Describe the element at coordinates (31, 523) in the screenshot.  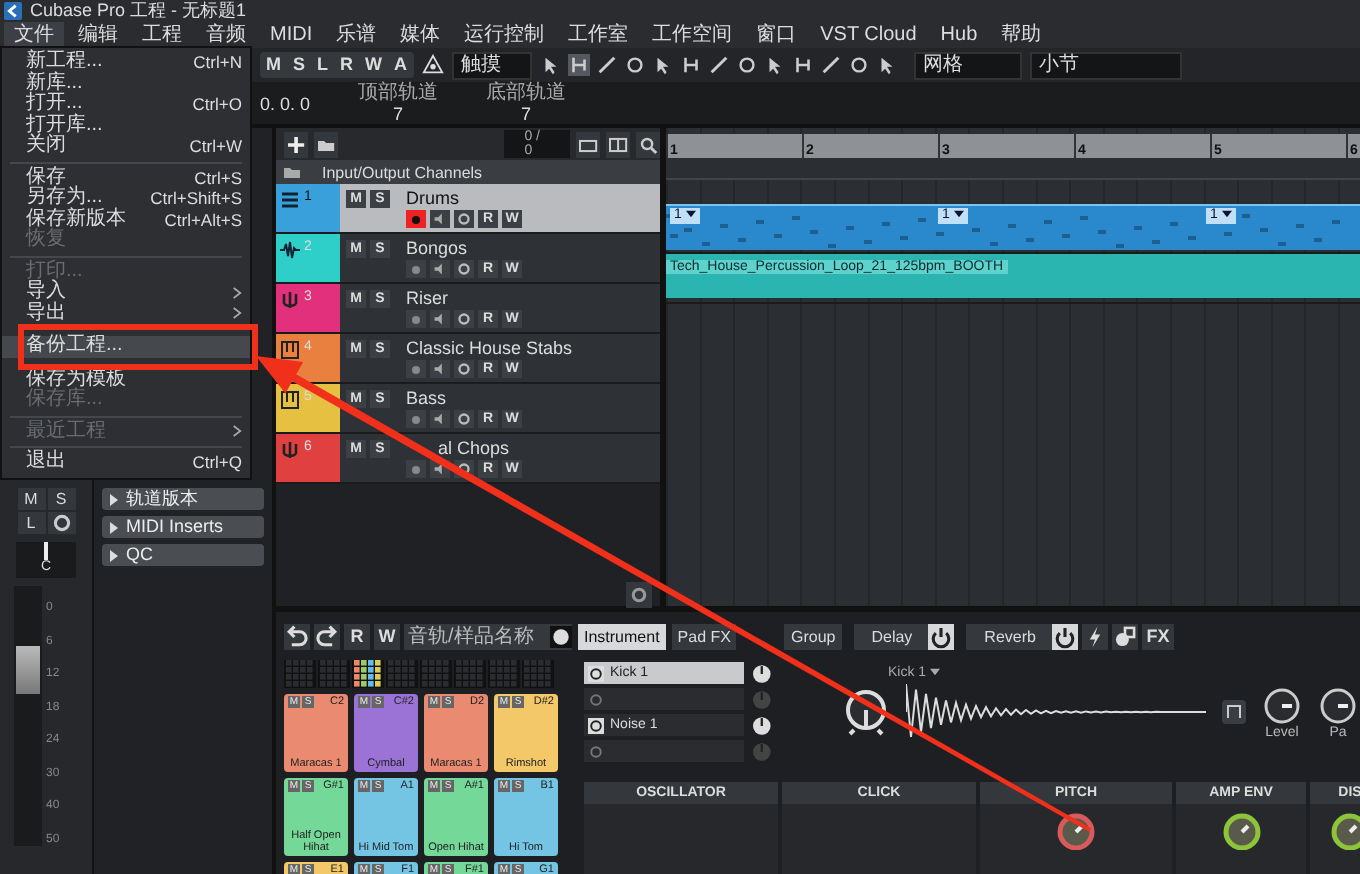
I see `channel-toggle: L` at that location.